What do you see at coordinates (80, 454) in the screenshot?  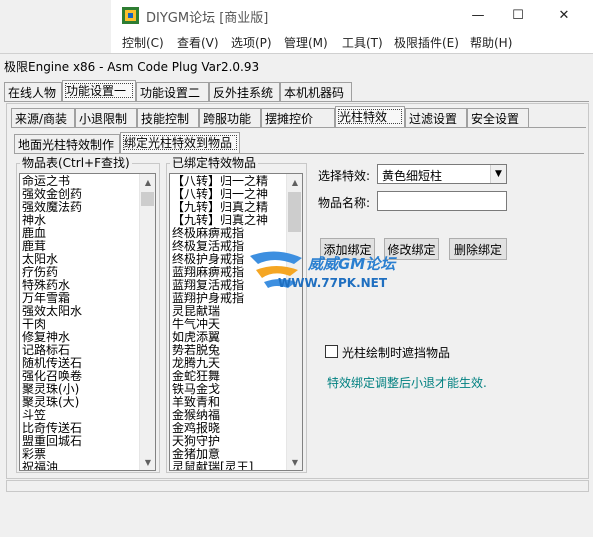 I see `list-item: 彩票` at bounding box center [80, 454].